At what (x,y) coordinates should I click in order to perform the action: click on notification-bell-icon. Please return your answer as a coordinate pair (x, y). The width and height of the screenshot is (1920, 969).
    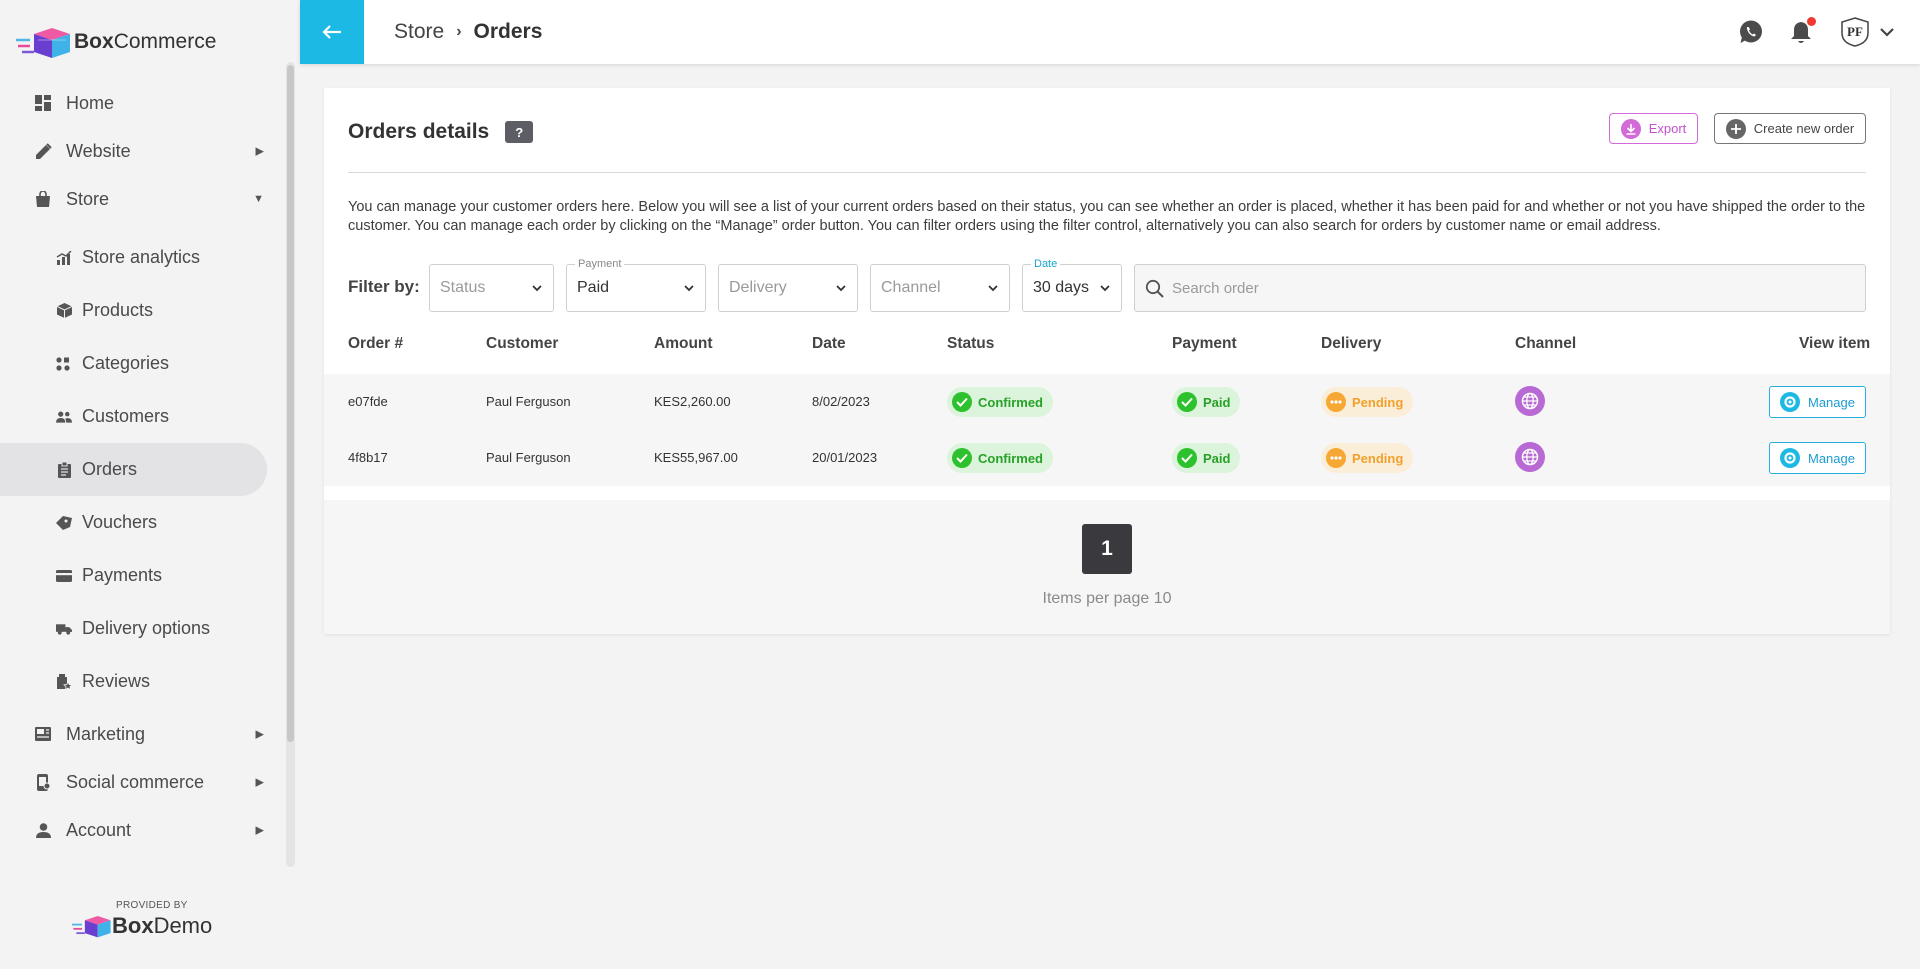
    Looking at the image, I should click on (1803, 30).